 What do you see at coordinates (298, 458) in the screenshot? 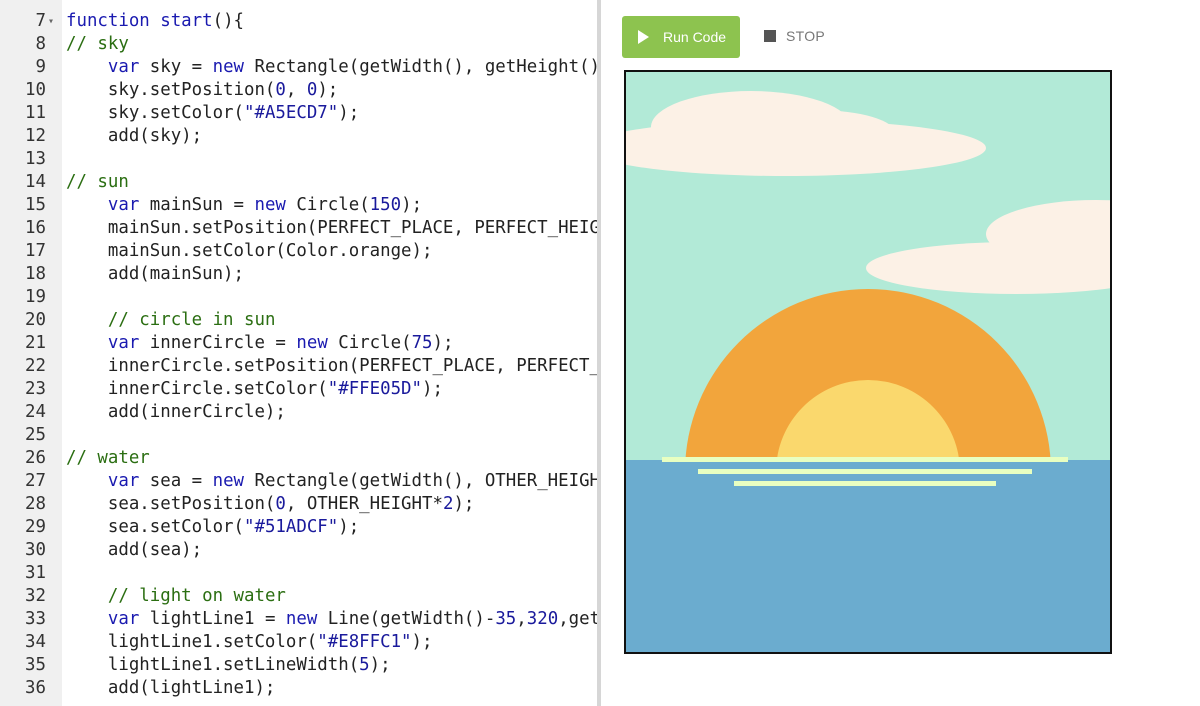
I see `code-line: 26 // water` at bounding box center [298, 458].